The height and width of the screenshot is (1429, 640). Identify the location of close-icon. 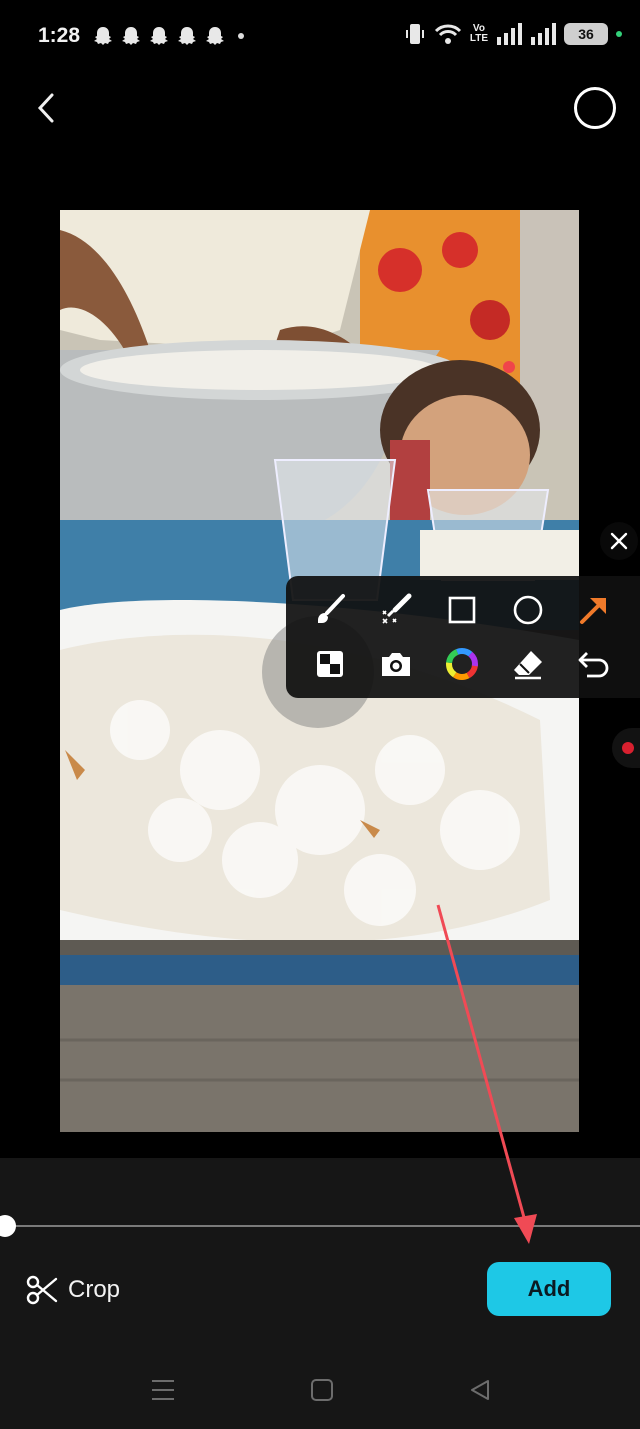
(619, 541).